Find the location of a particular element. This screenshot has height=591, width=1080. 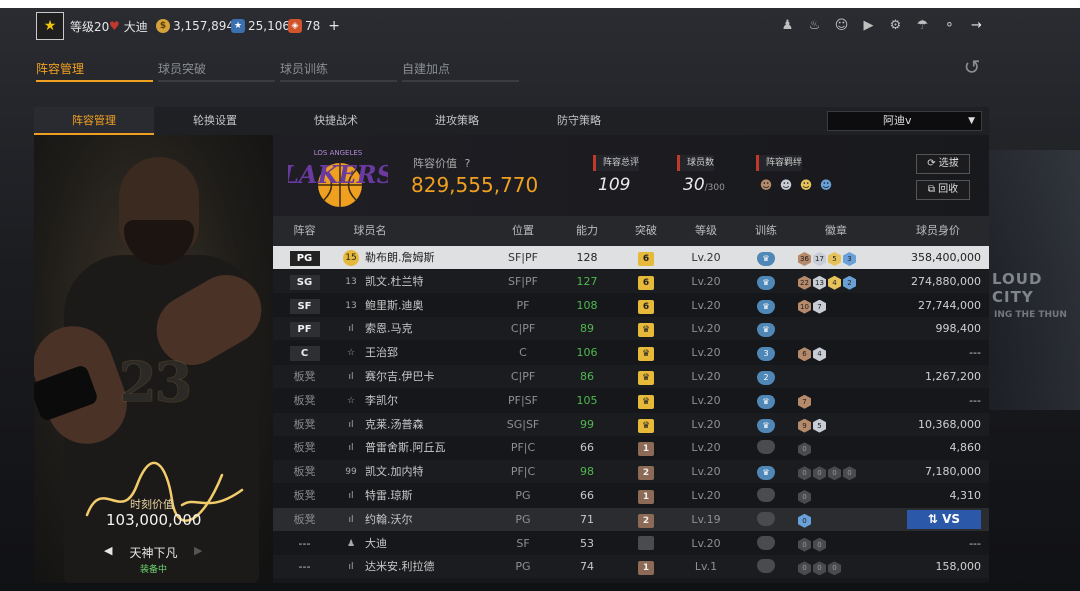

card-next-arrow-icon: ▶ is located at coordinates (198, 550).